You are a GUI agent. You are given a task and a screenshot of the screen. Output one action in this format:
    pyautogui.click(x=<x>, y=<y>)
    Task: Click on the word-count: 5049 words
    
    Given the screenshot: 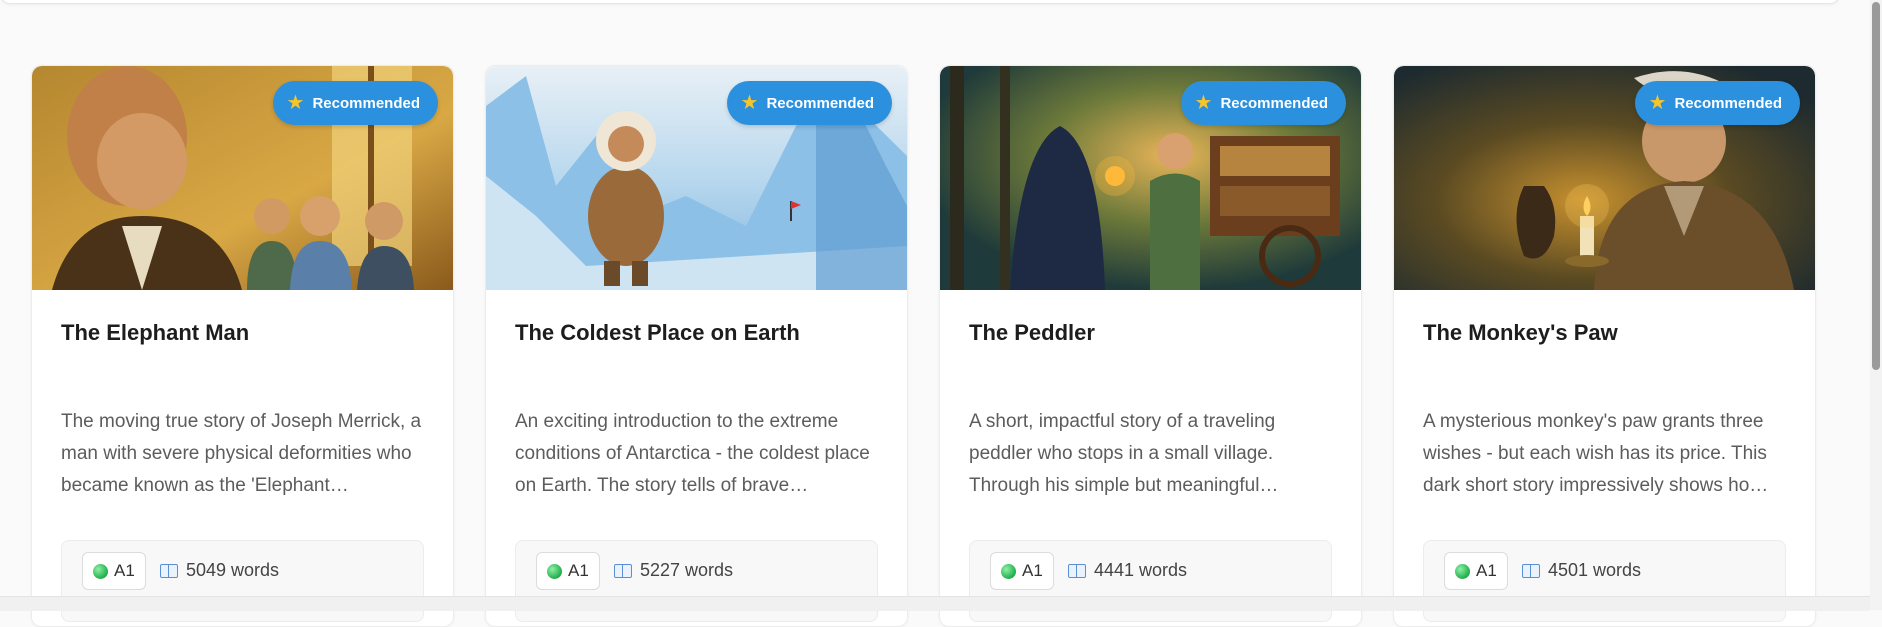 What is the action you would take?
    pyautogui.click(x=219, y=570)
    